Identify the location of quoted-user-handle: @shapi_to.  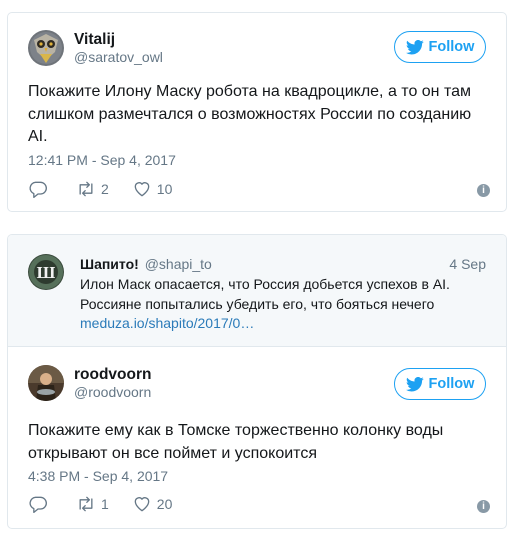
(178, 264).